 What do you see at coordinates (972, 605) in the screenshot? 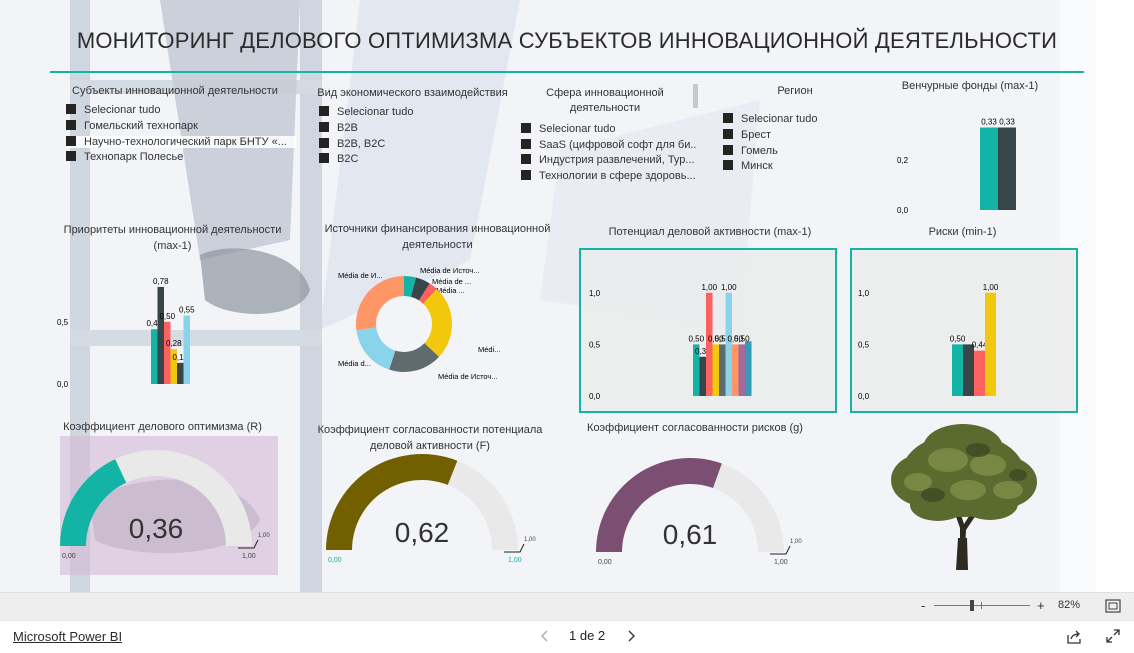
I see `zoom-slider-thumb` at bounding box center [972, 605].